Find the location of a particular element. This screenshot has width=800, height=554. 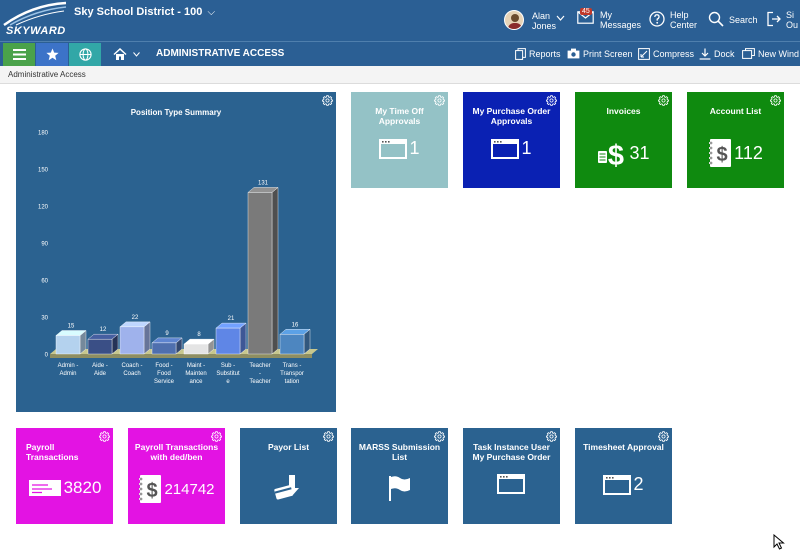

sign-out-label-line2: Ou is located at coordinates (792, 25).